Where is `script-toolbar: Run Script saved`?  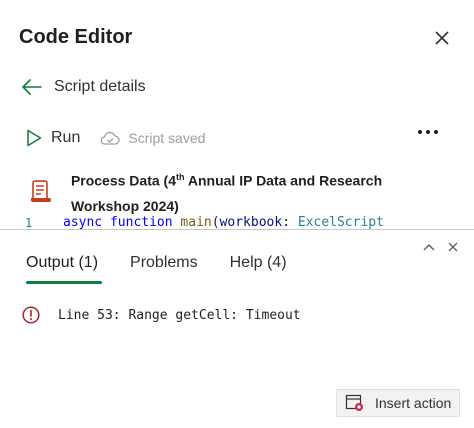 script-toolbar: Run Script saved is located at coordinates (236, 138).